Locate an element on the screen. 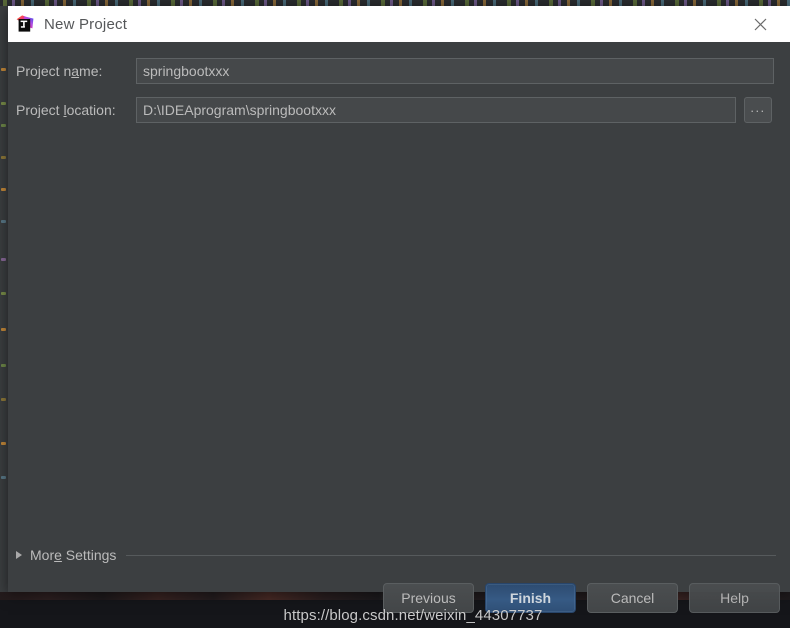 This screenshot has width=790, height=628. dialog-titlebar: New Project is located at coordinates (399, 24).